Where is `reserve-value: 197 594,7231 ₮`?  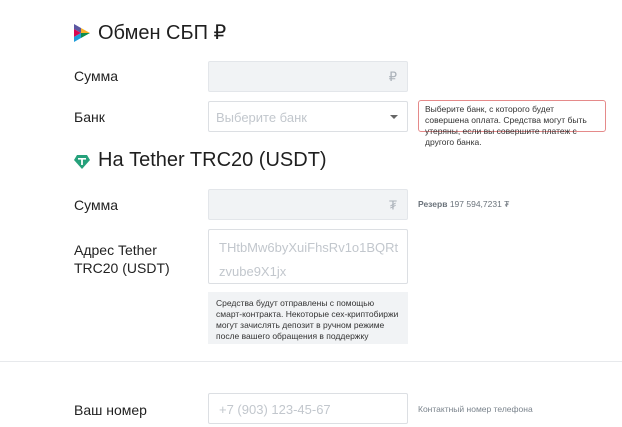 reserve-value: 197 594,7231 ₮ is located at coordinates (479, 204).